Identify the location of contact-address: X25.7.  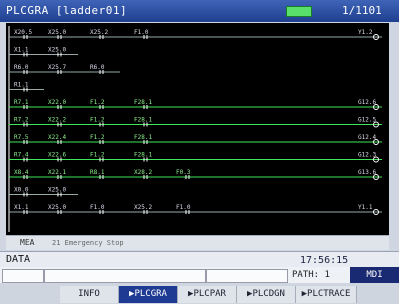
(57, 67).